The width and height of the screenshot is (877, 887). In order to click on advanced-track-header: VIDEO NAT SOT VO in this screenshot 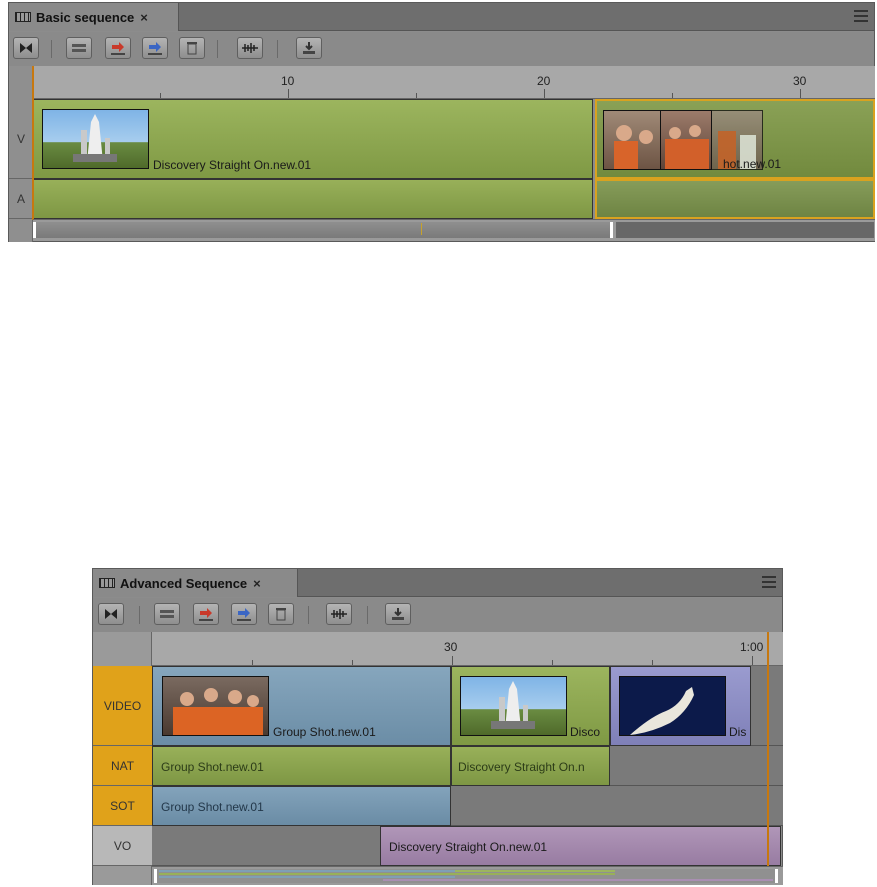, I will do `click(122, 758)`.